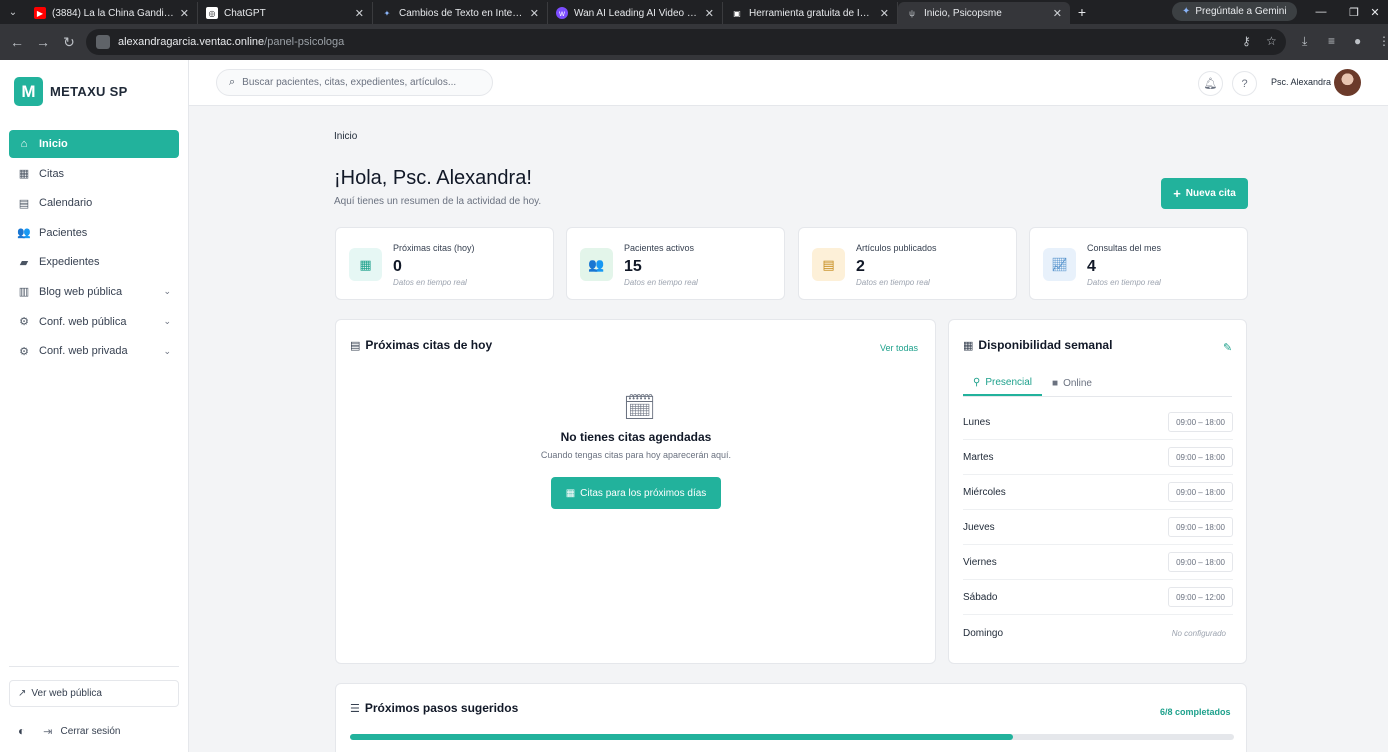 Image resolution: width=1388 pixels, height=752 pixels. I want to click on new-appointment-button: + Nueva cita, so click(1204, 193).